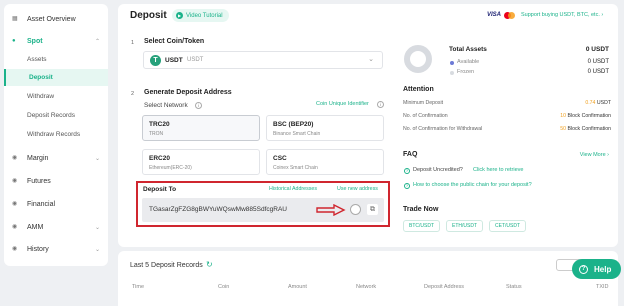  Describe the element at coordinates (56, 59) in the screenshot. I see `sidebar-sub-assets: Assets` at that location.